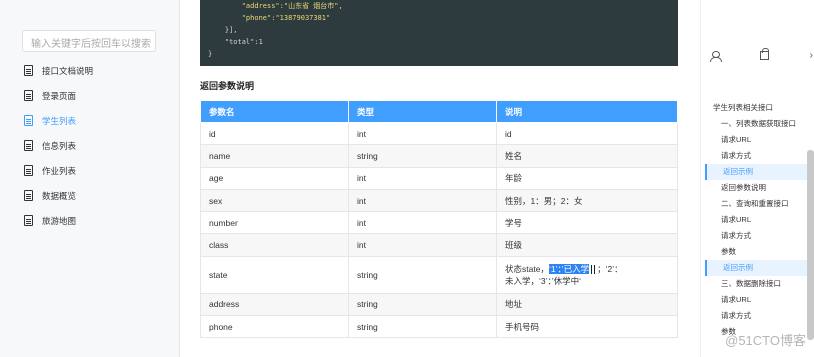 This screenshot has height=357, width=814. I want to click on sidebar-item-label: 旅游地图, so click(59, 220).